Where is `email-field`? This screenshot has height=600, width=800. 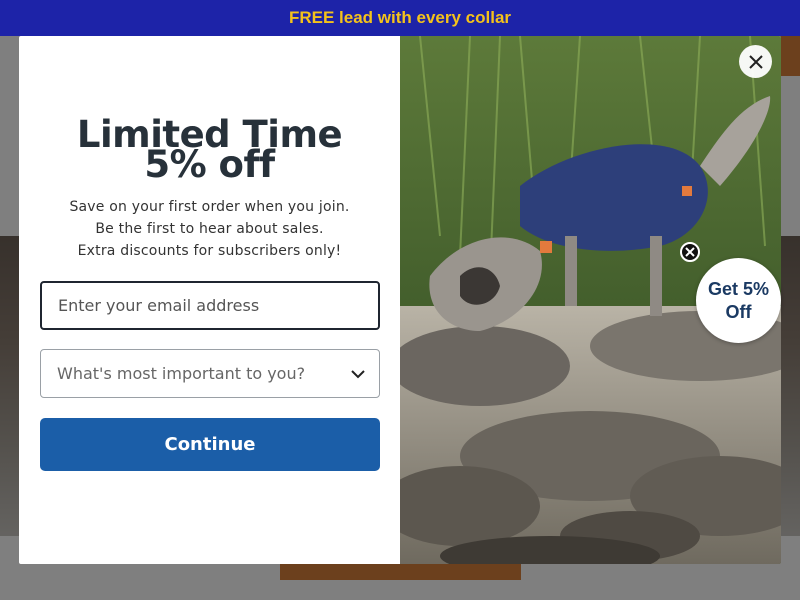
email-field is located at coordinates (210, 305).